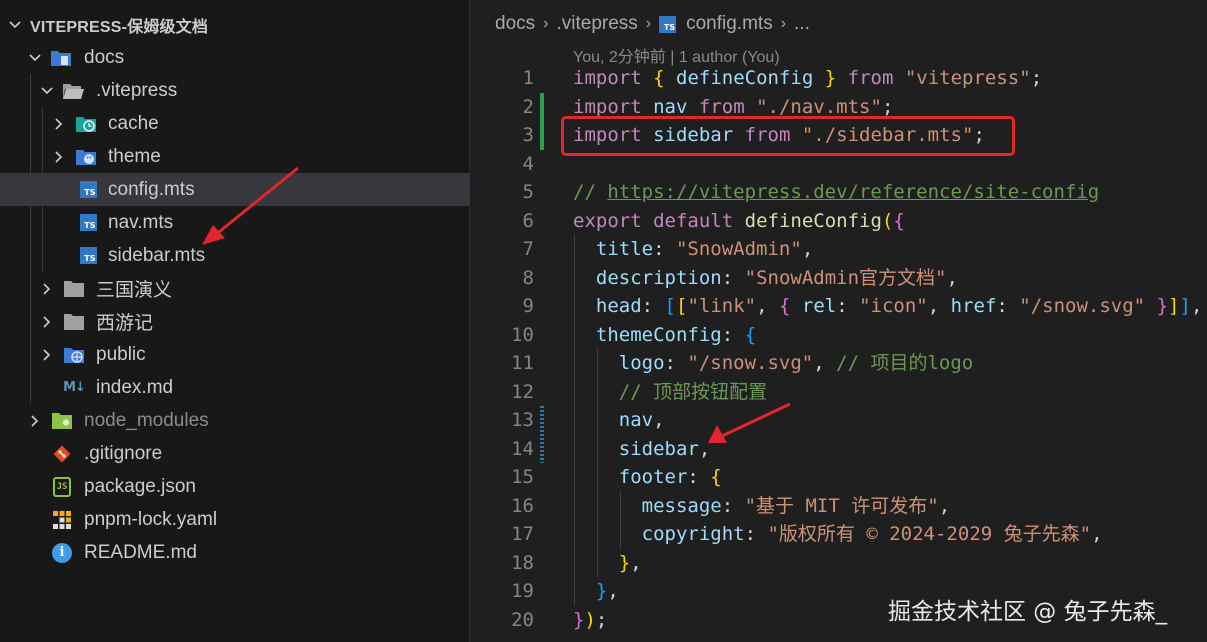 The image size is (1207, 642). I want to click on tree-item-label: node_modules, so click(146, 420).